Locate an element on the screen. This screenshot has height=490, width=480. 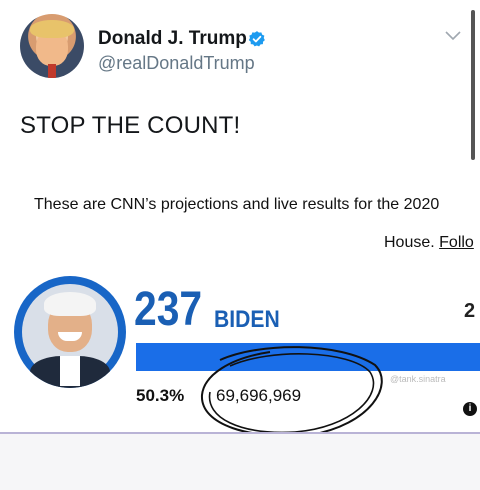
chevron-down-icon is located at coordinates (453, 36).